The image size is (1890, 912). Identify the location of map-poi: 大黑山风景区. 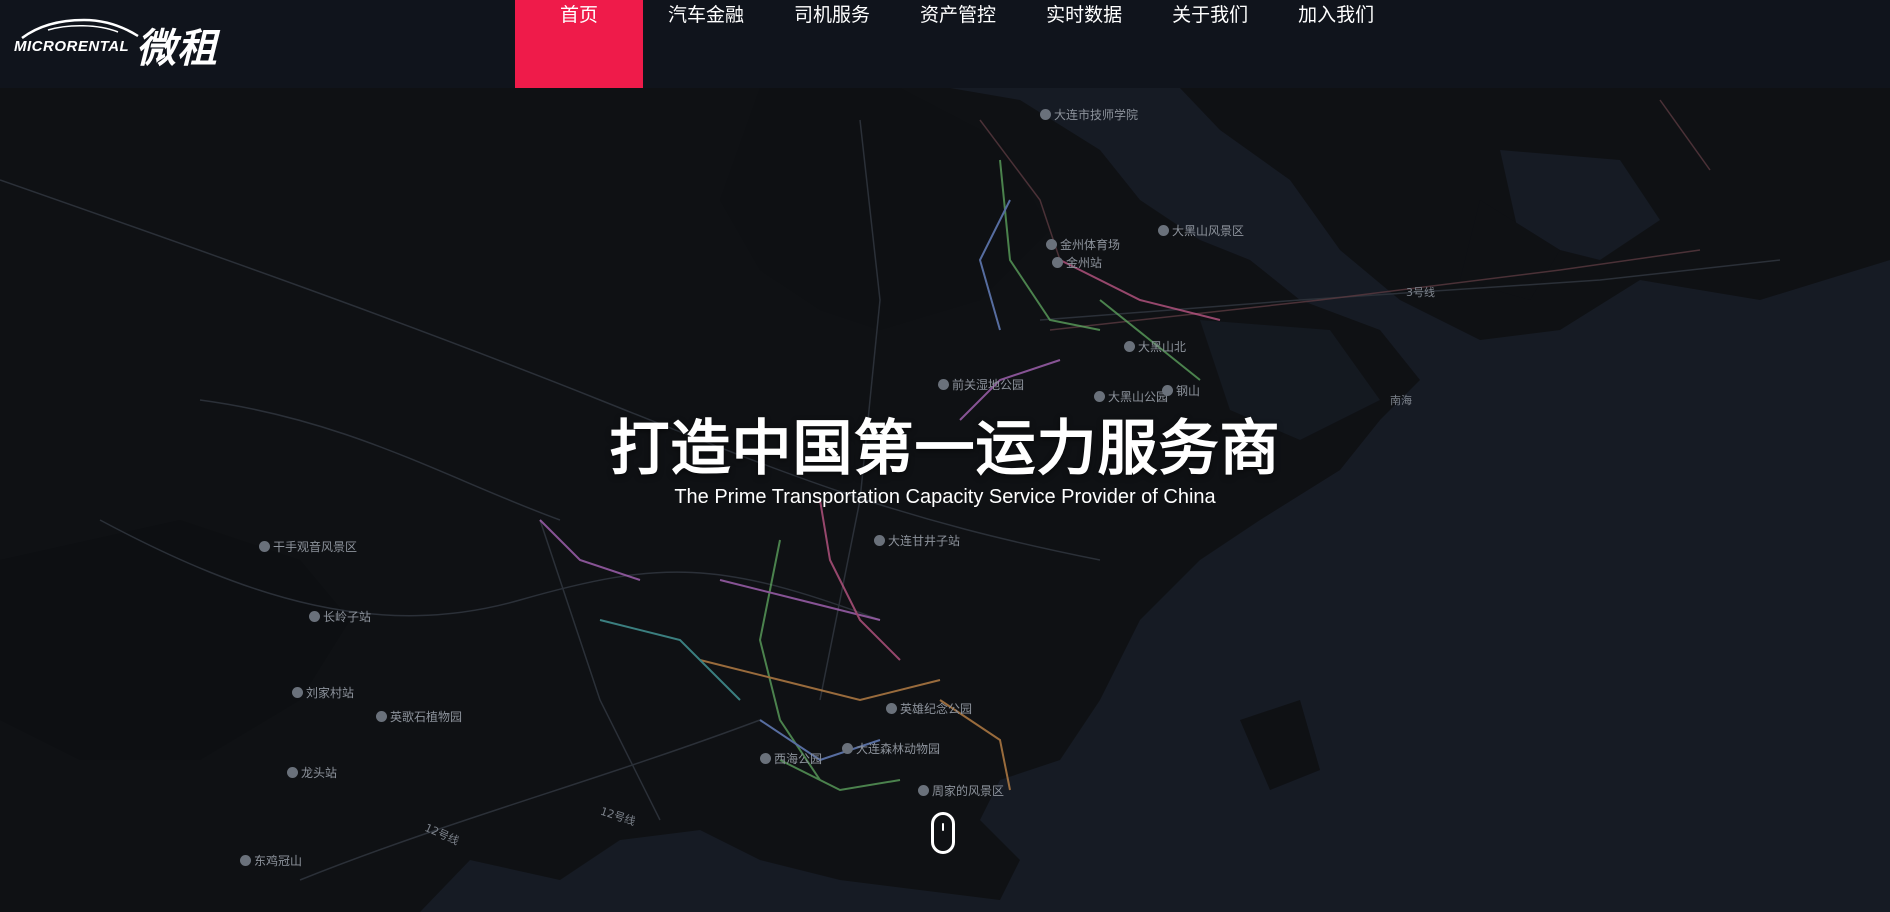
(1201, 230).